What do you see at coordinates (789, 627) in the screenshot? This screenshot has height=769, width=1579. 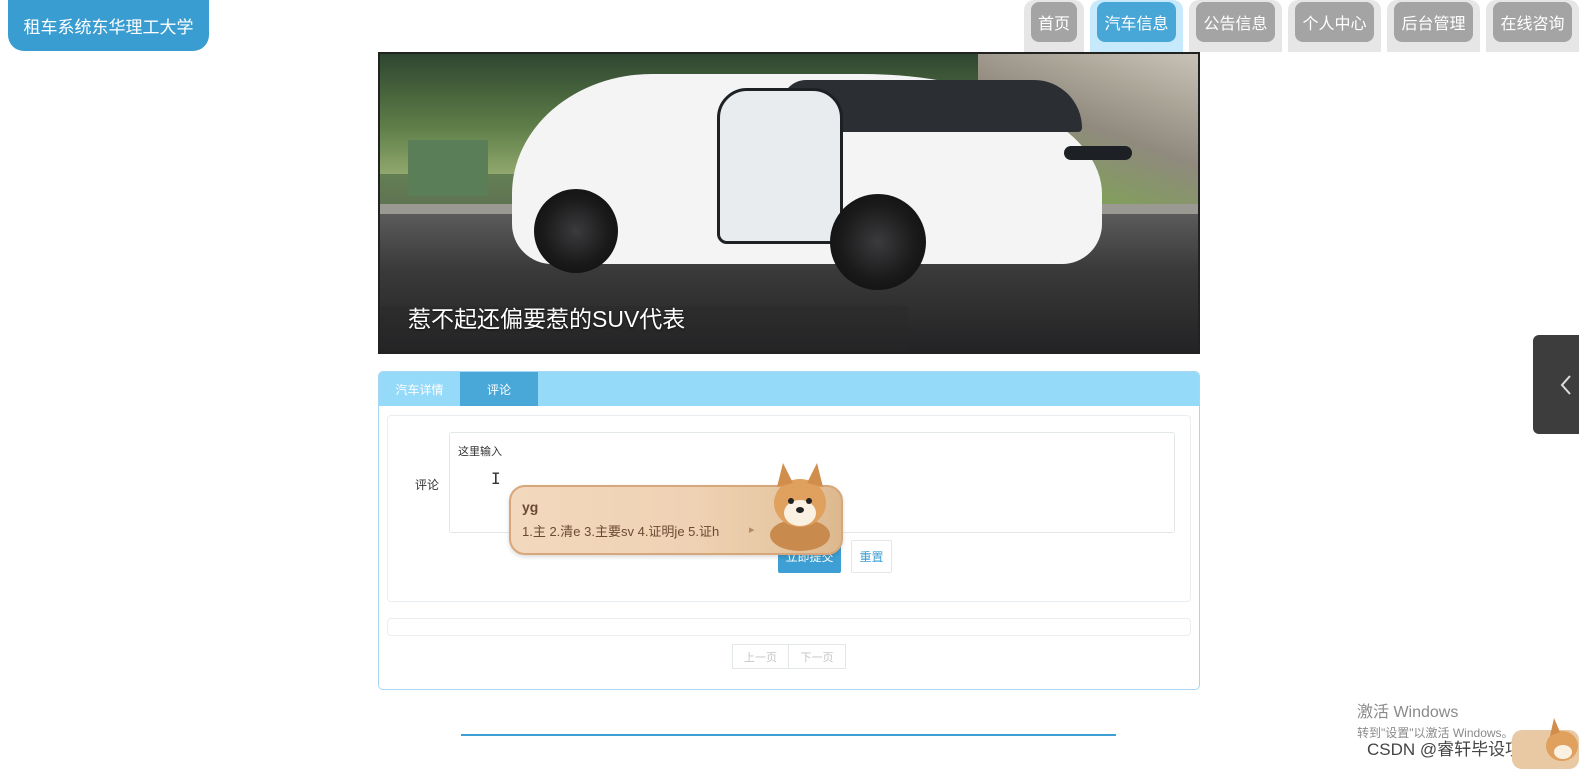 I see `comment-list` at bounding box center [789, 627].